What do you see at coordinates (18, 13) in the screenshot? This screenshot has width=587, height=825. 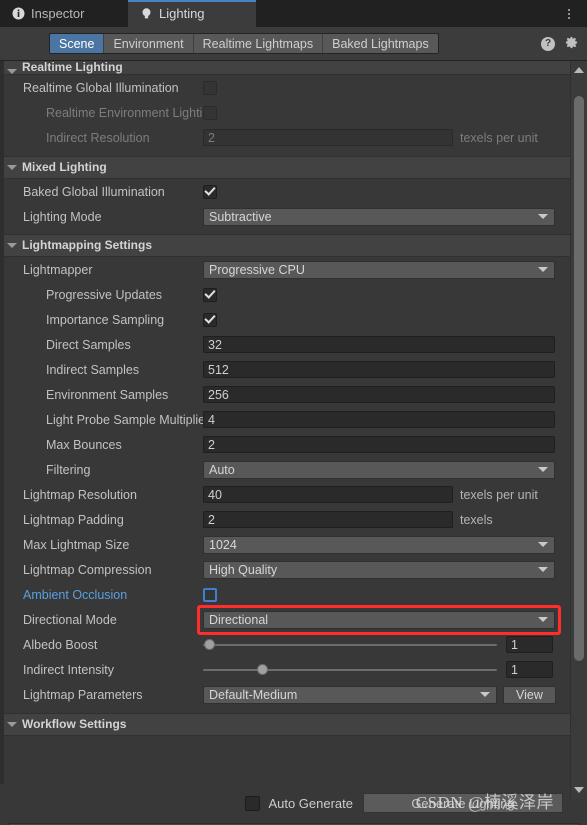 I see `info-icon` at bounding box center [18, 13].